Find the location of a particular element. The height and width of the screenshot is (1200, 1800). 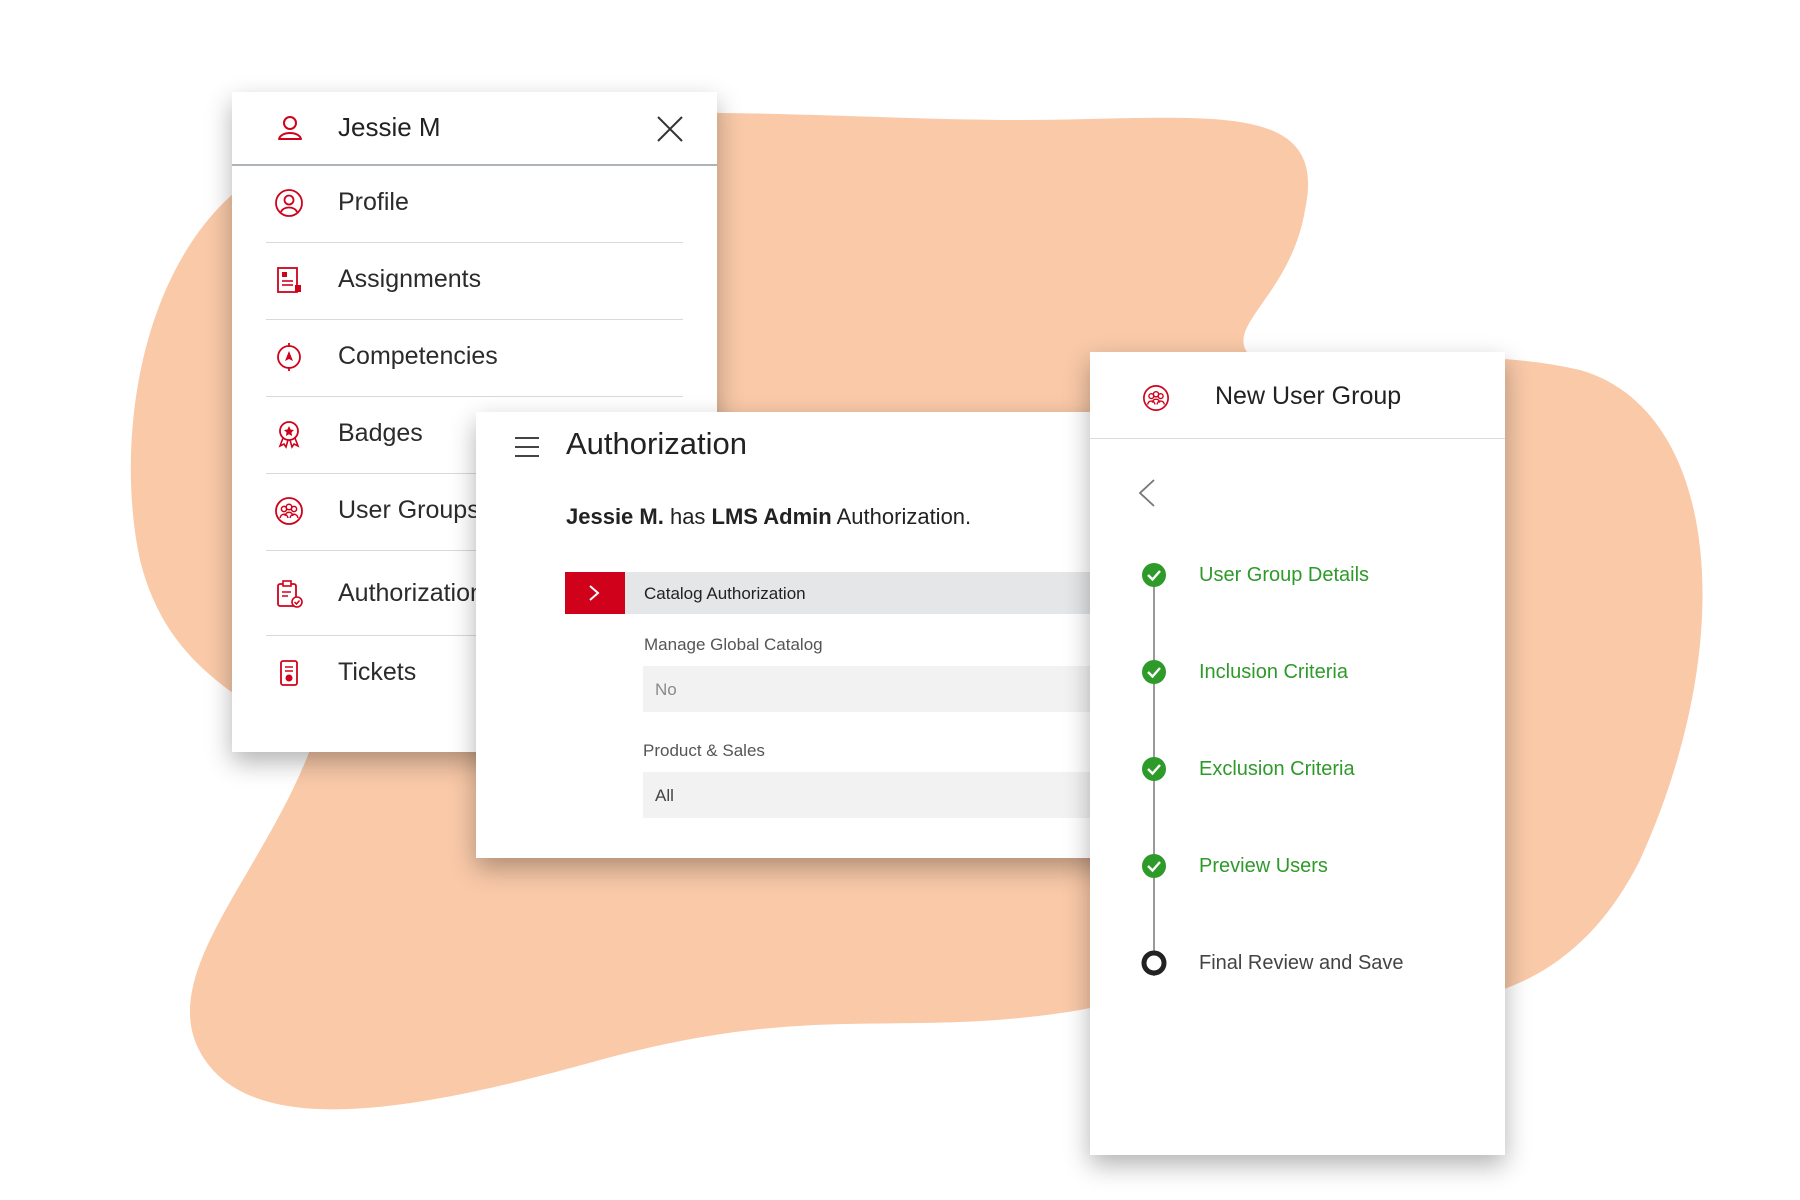

authorization-title: Authorization is located at coordinates (656, 443).